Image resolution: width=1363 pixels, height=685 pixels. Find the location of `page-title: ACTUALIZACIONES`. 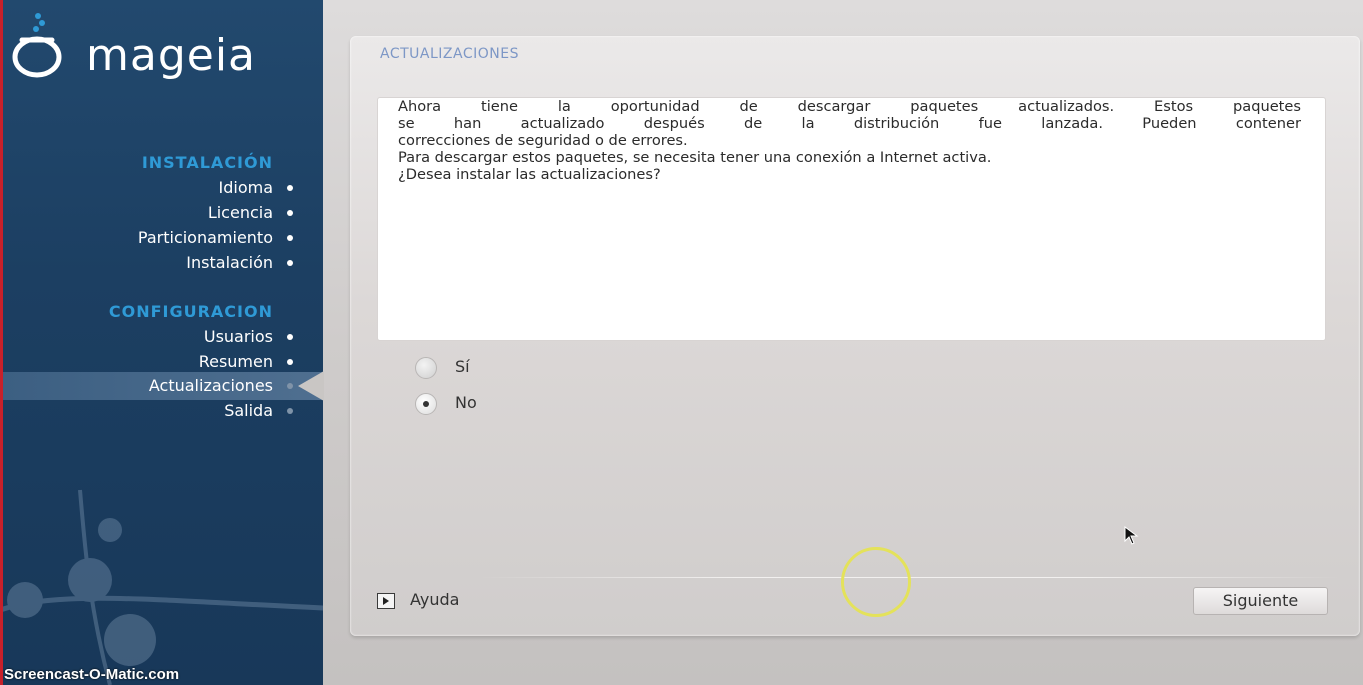

page-title: ACTUALIZACIONES is located at coordinates (449, 54).